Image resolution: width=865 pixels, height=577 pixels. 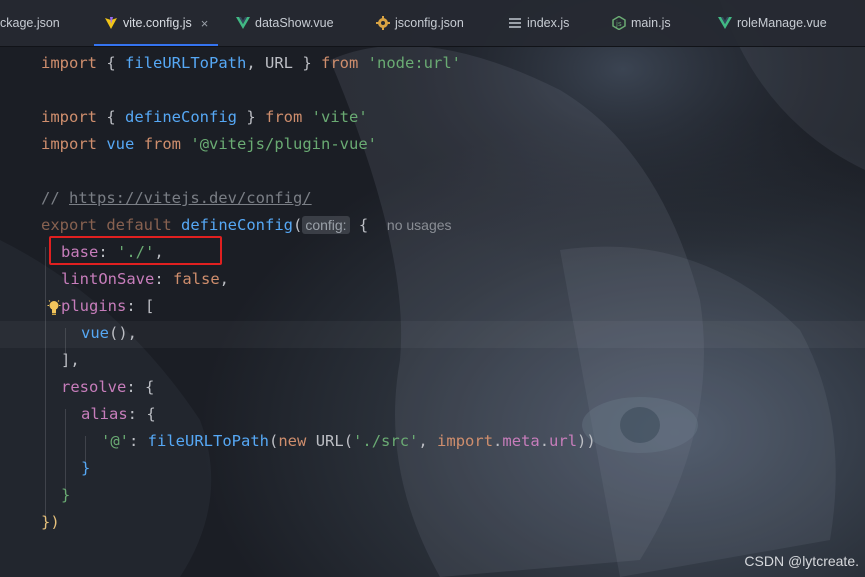 I want to click on tab-rolemanage-vue: roleManage.vue, so click(x=772, y=23).